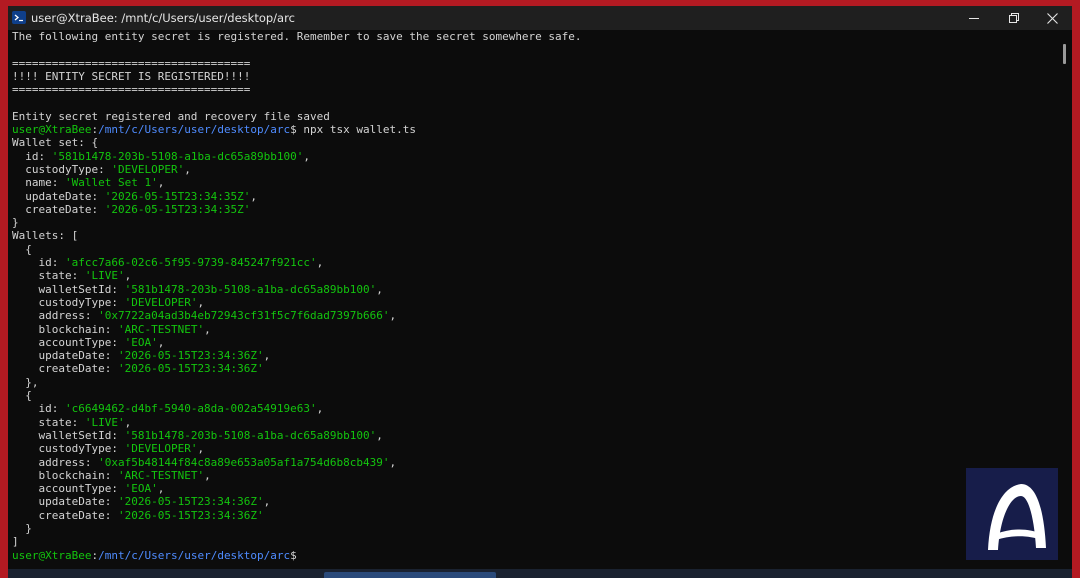  I want to click on terminal-line: ], so click(532, 541).